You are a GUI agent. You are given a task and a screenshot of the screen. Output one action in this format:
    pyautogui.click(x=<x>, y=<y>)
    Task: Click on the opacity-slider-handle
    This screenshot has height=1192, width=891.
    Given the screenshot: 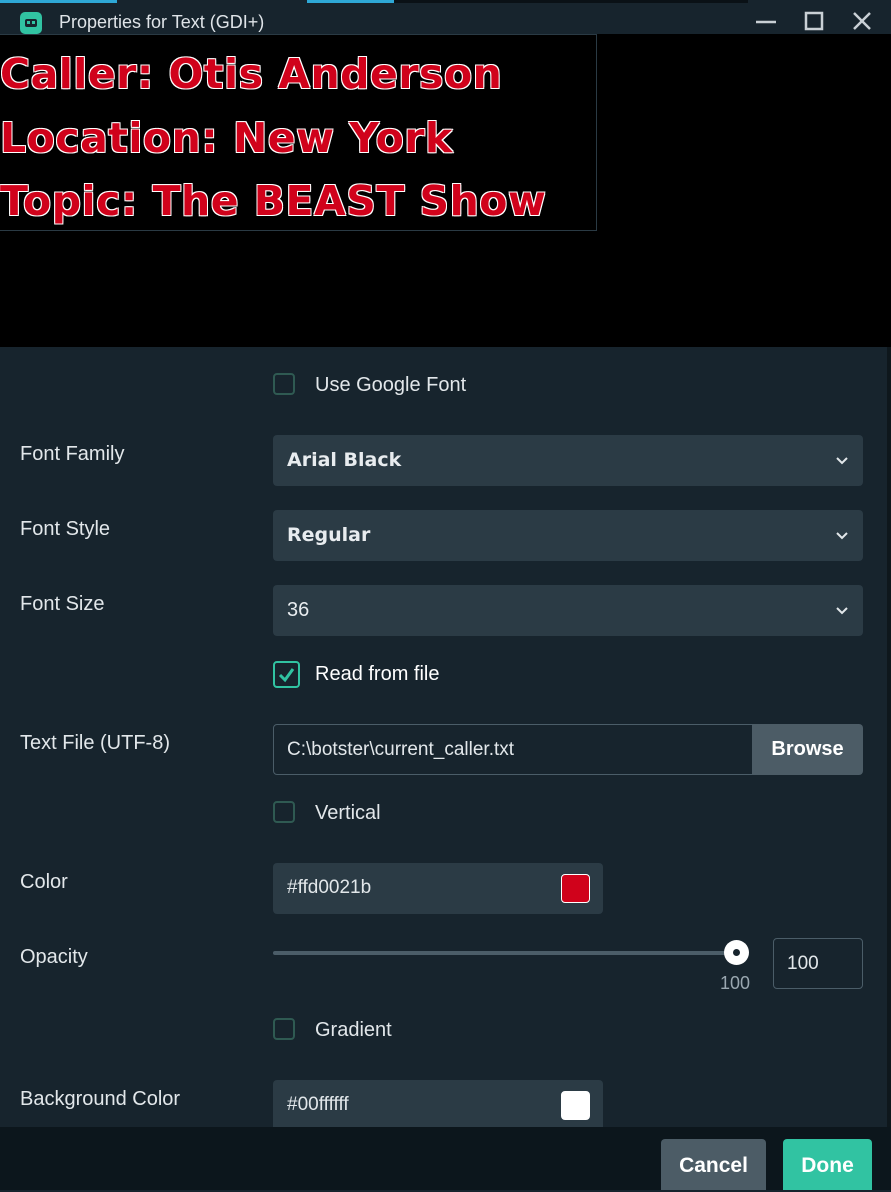 What is the action you would take?
    pyautogui.click(x=736, y=952)
    